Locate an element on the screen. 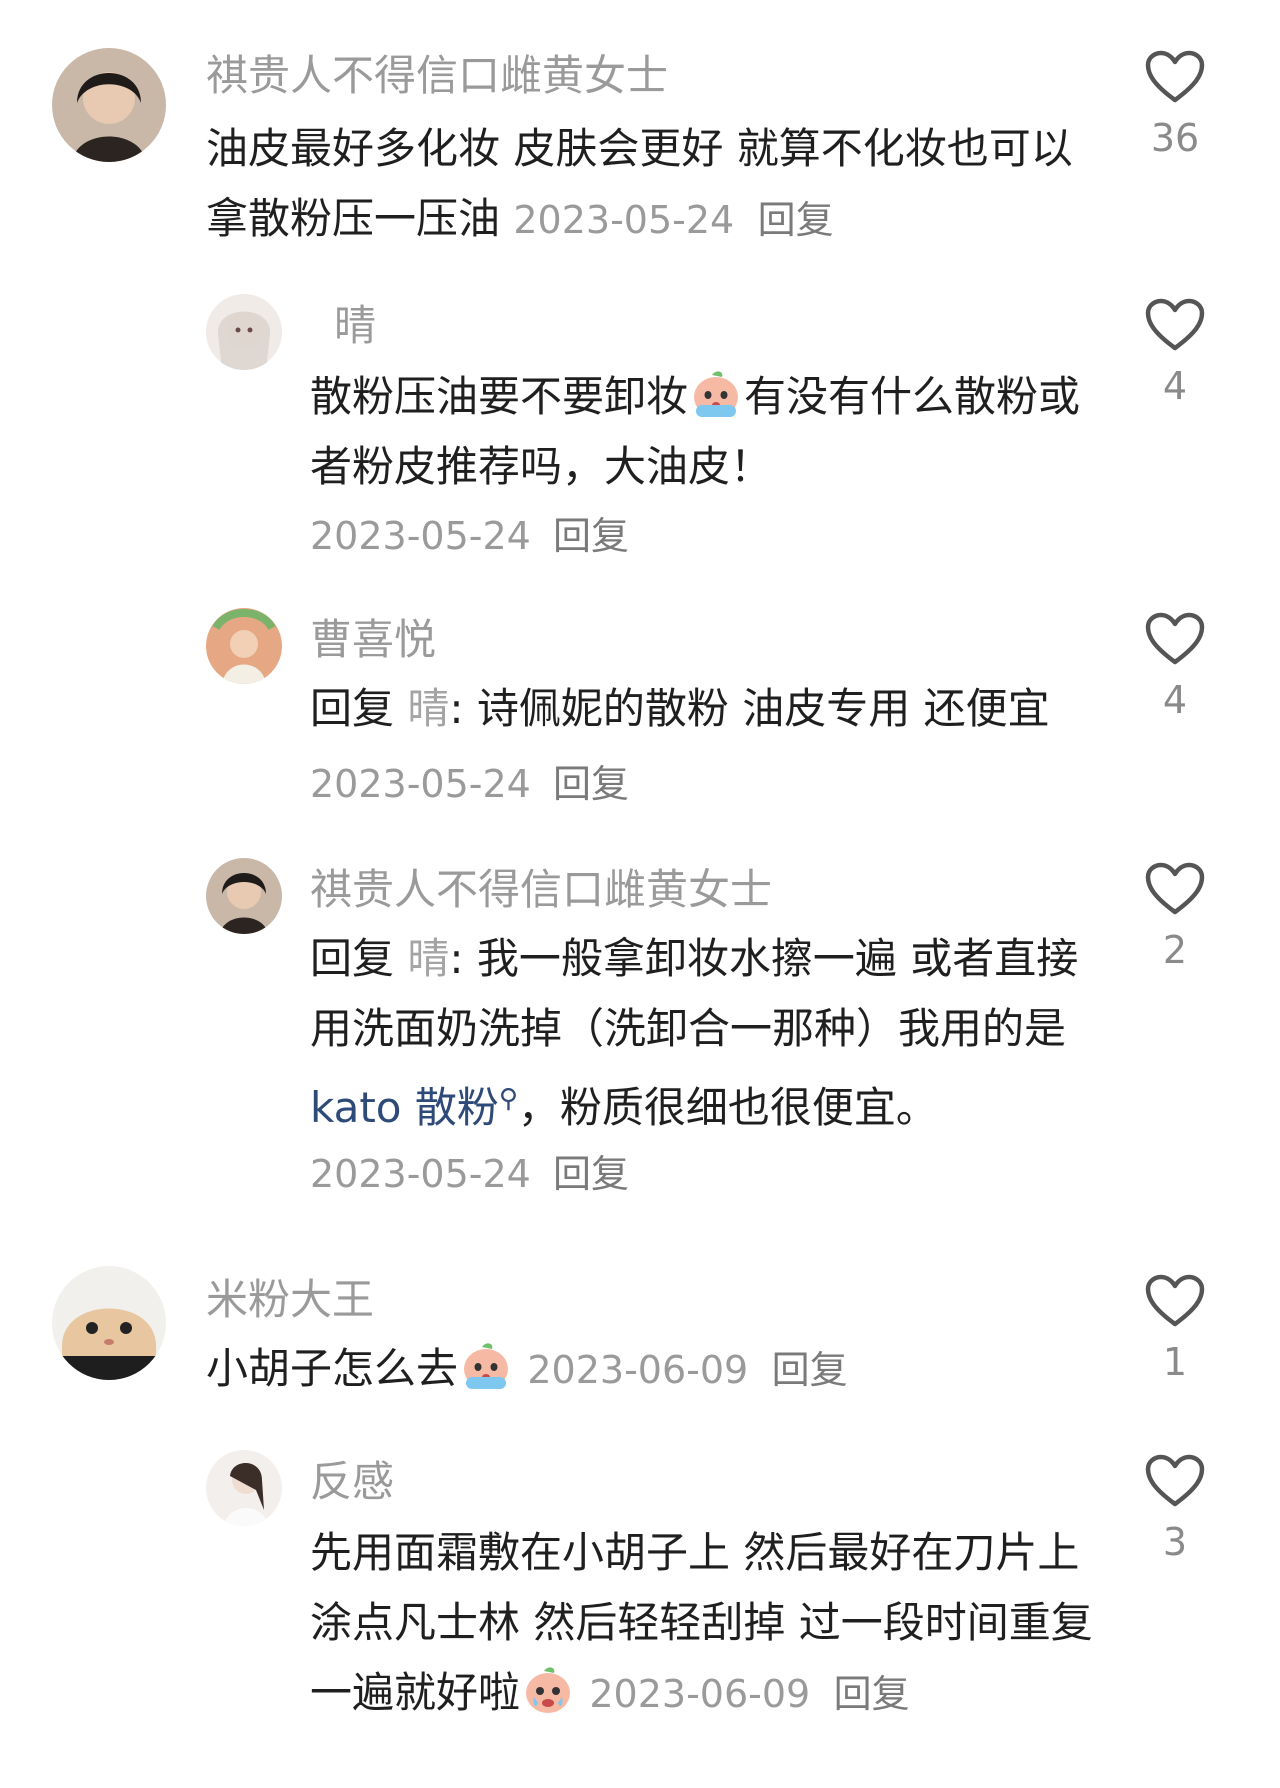 The width and height of the screenshot is (1280, 1788). like-control: 3 is located at coordinates (1175, 1510).